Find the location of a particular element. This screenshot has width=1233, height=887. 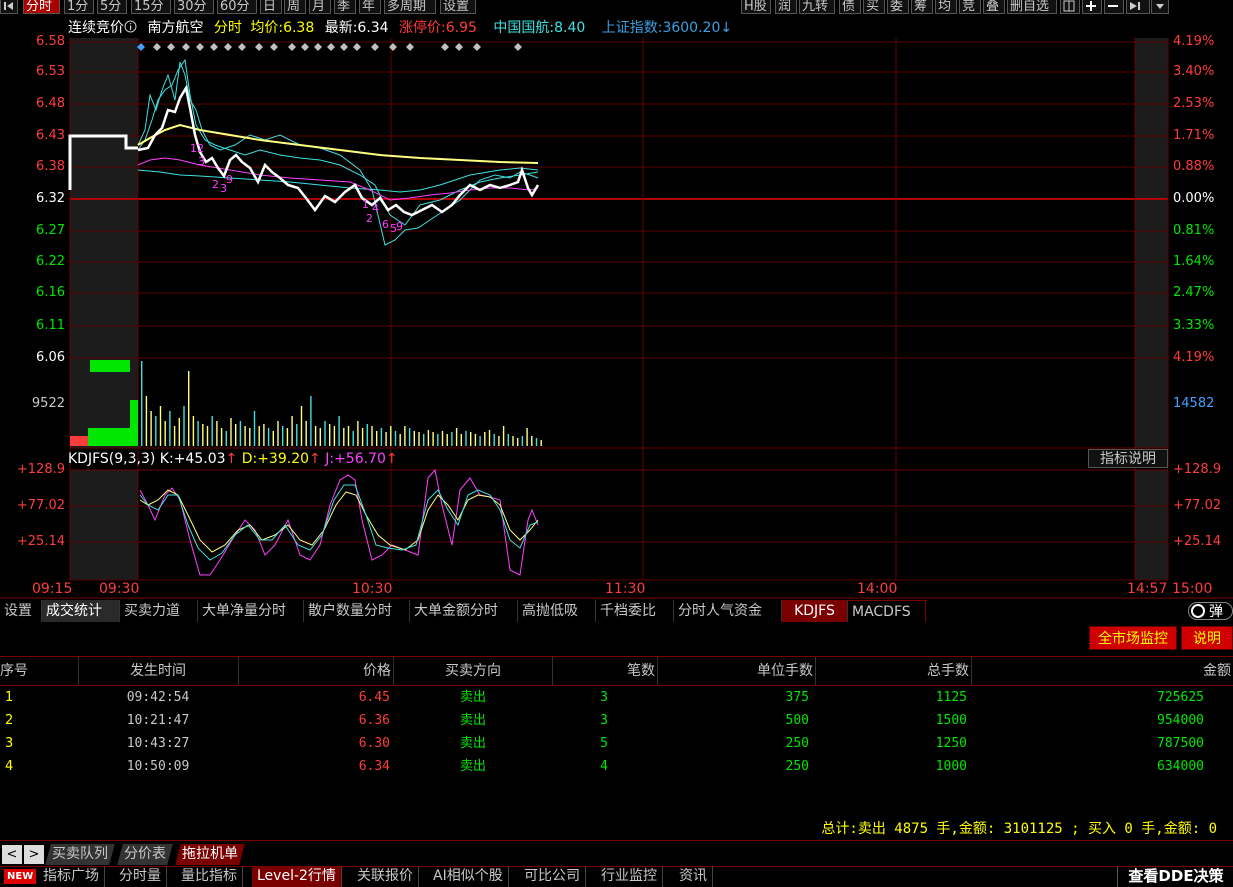

kdj-line is located at coordinates (339, 522).